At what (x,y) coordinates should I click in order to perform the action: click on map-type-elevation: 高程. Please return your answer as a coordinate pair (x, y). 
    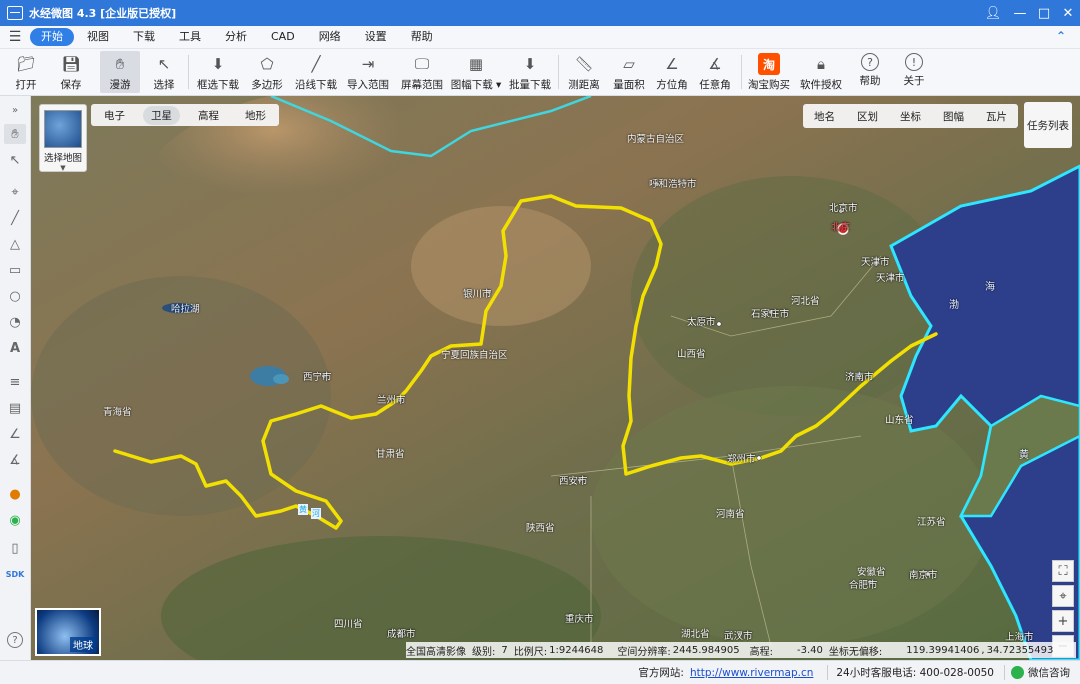
    Looking at the image, I should click on (208, 115).